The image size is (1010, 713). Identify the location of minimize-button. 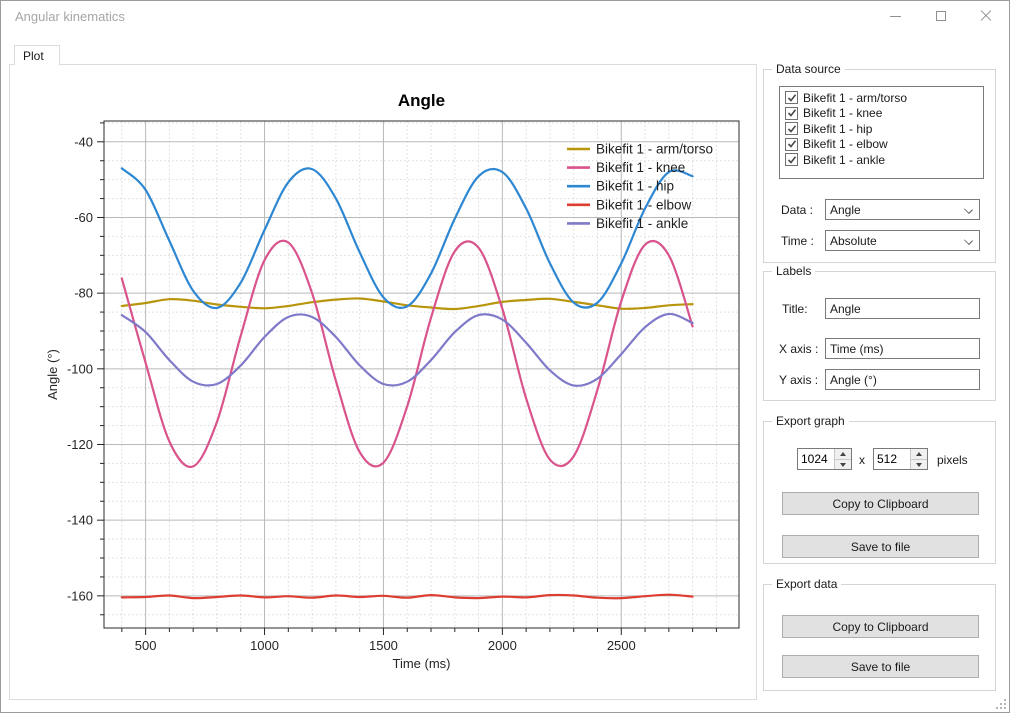
(895, 16).